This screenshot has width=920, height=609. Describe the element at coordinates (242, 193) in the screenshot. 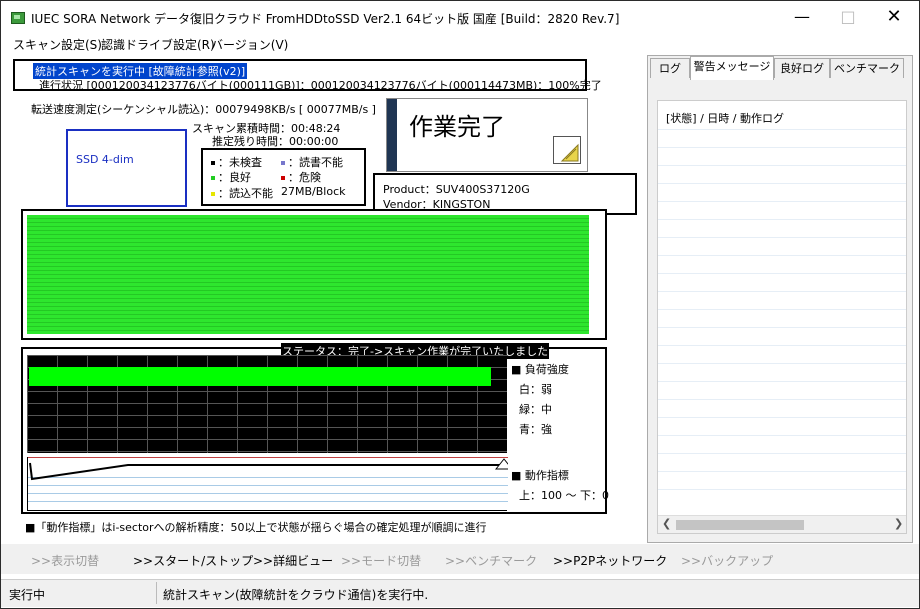

I see `legend-read-fail: ：読込不能` at that location.